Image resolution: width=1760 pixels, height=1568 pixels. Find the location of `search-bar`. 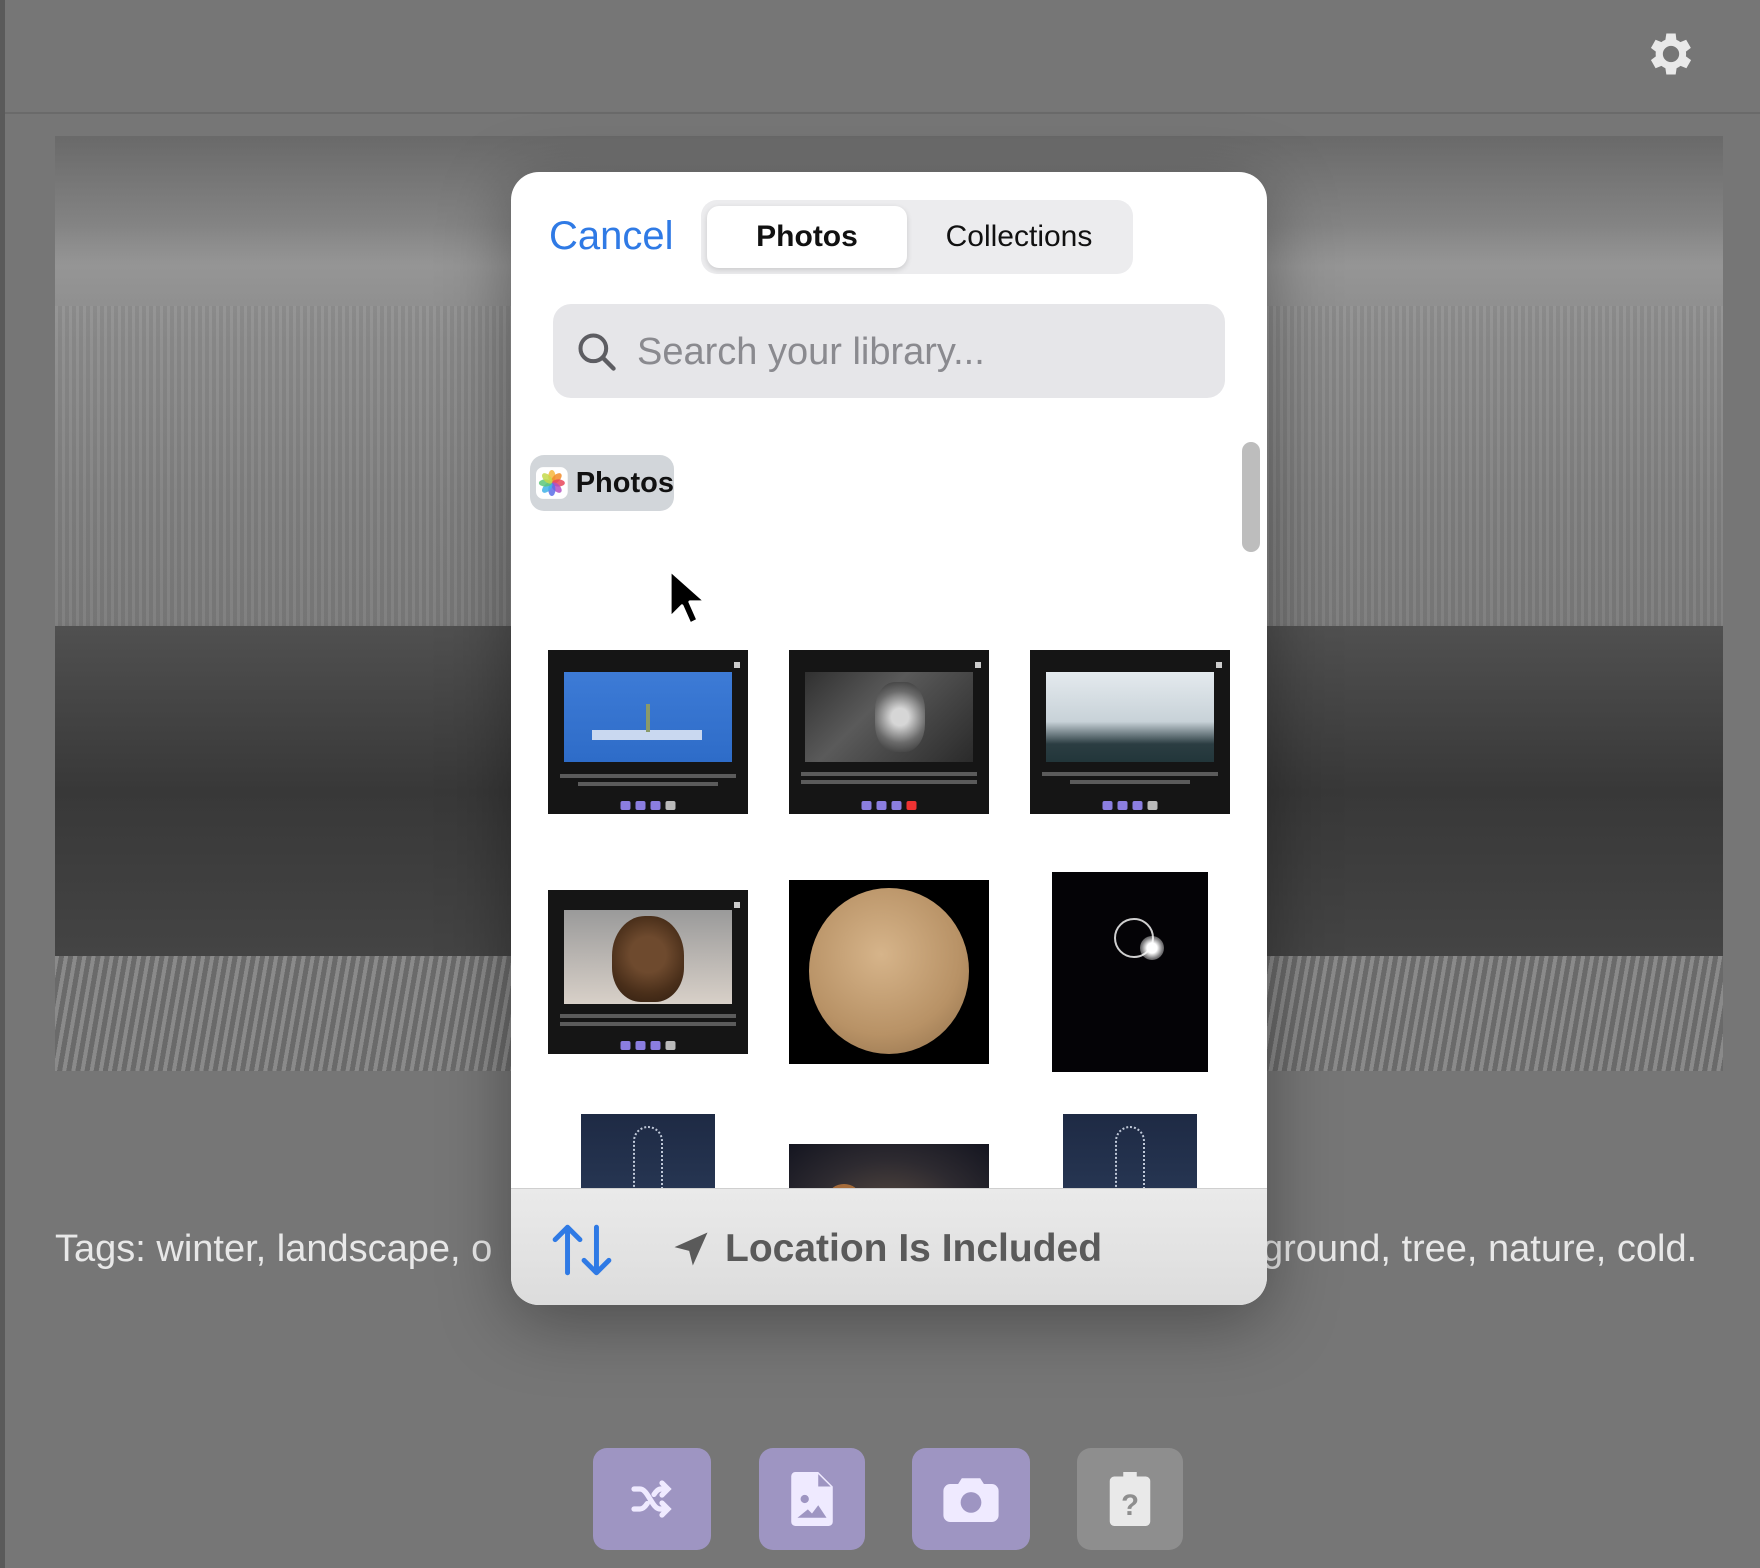

search-bar is located at coordinates (889, 351).